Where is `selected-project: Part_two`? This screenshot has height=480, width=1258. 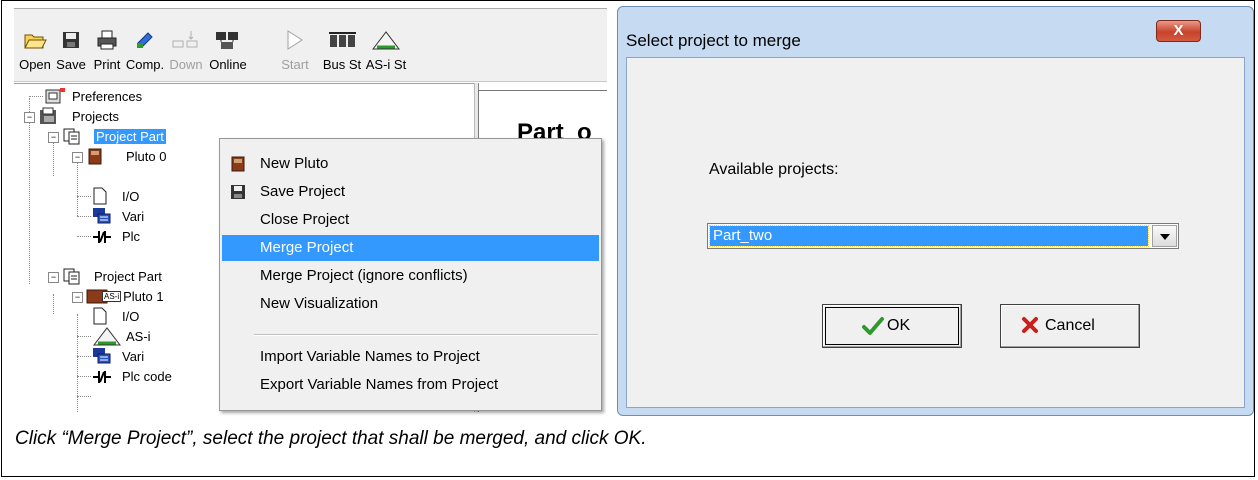 selected-project: Part_two is located at coordinates (929, 236).